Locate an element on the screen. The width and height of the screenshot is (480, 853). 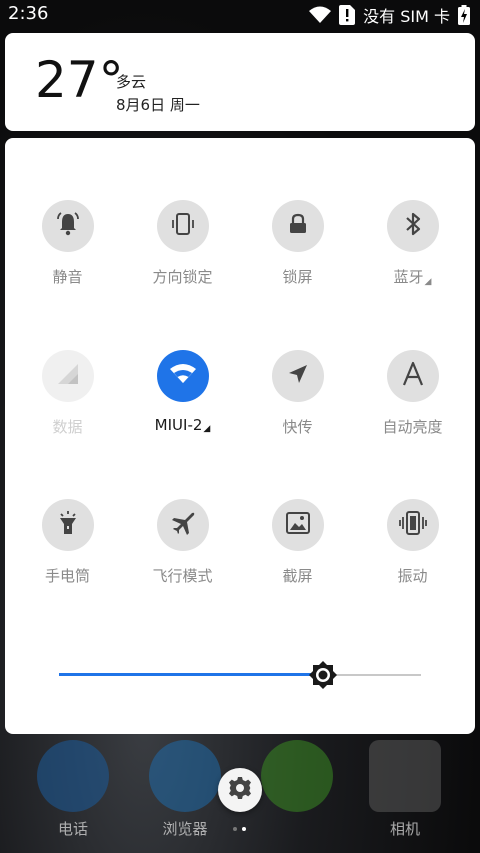
tile-screenshot-button is located at coordinates (297, 525).